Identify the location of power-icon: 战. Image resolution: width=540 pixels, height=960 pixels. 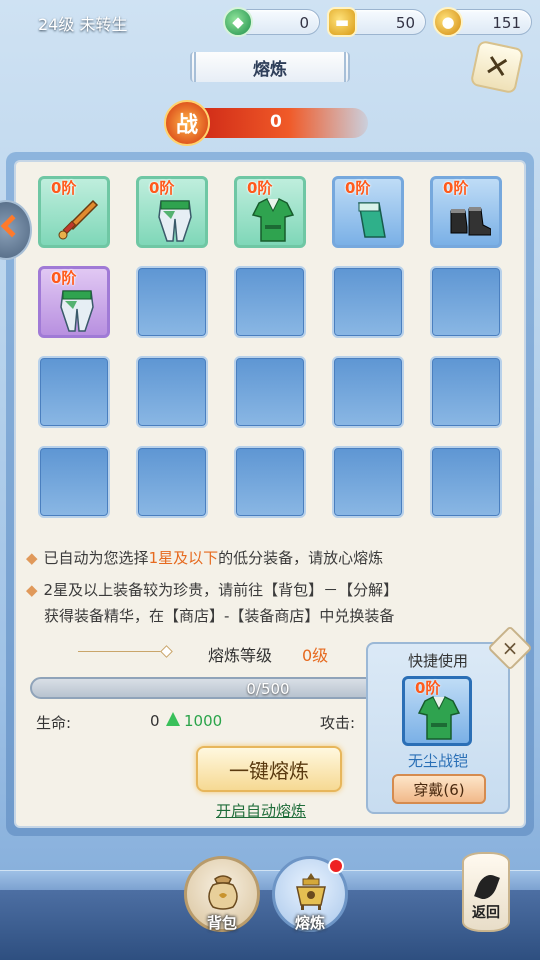
(187, 123).